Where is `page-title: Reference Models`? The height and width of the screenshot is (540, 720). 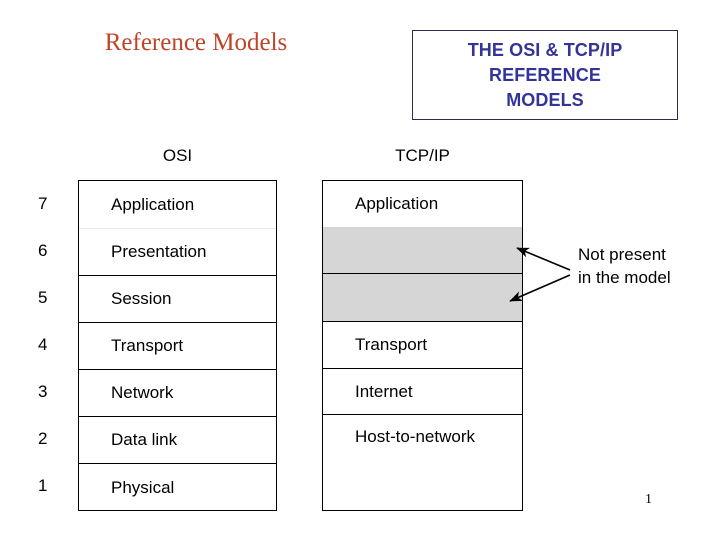
page-title: Reference Models is located at coordinates (196, 42).